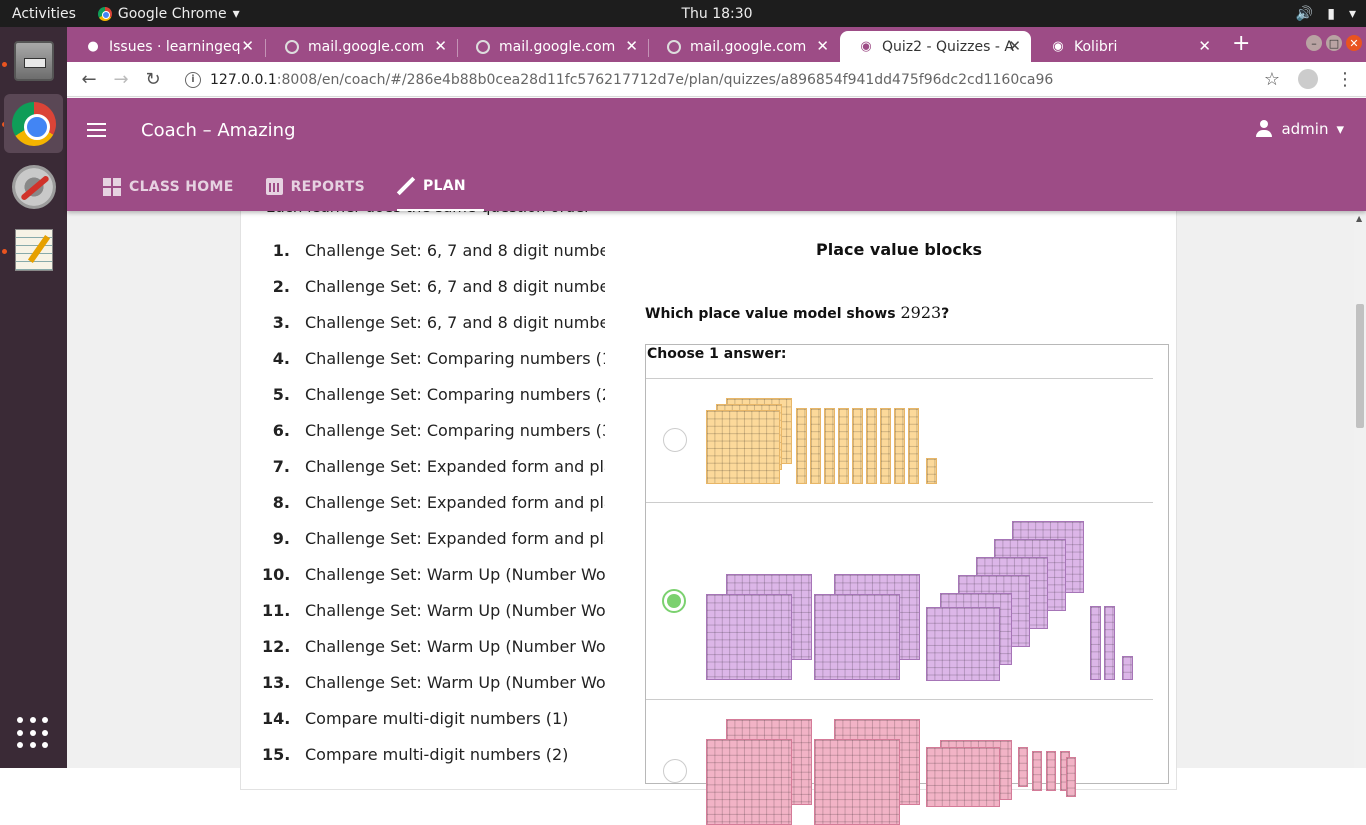 This screenshot has width=1366, height=825. I want to click on question-number: 4., so click(281, 358).